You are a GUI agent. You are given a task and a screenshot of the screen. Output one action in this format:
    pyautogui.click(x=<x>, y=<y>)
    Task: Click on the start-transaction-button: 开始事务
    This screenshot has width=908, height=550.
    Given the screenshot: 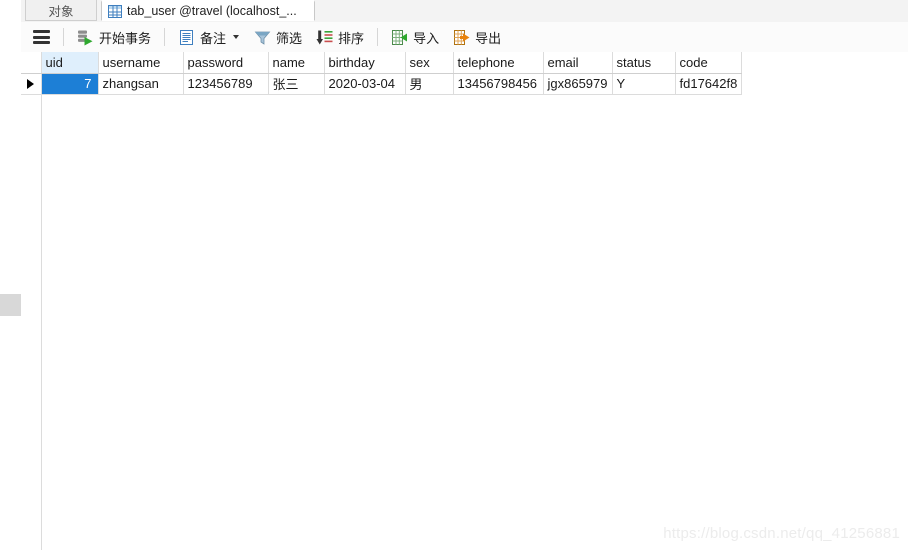 What is the action you would take?
    pyautogui.click(x=114, y=37)
    